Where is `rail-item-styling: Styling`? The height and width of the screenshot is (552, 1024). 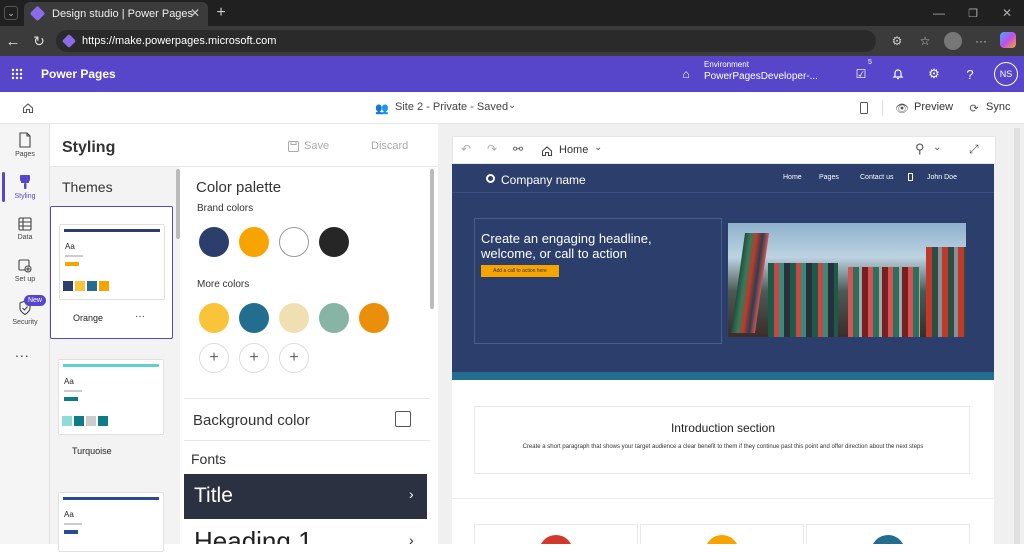
rail-item-styling: Styling is located at coordinates (25, 194).